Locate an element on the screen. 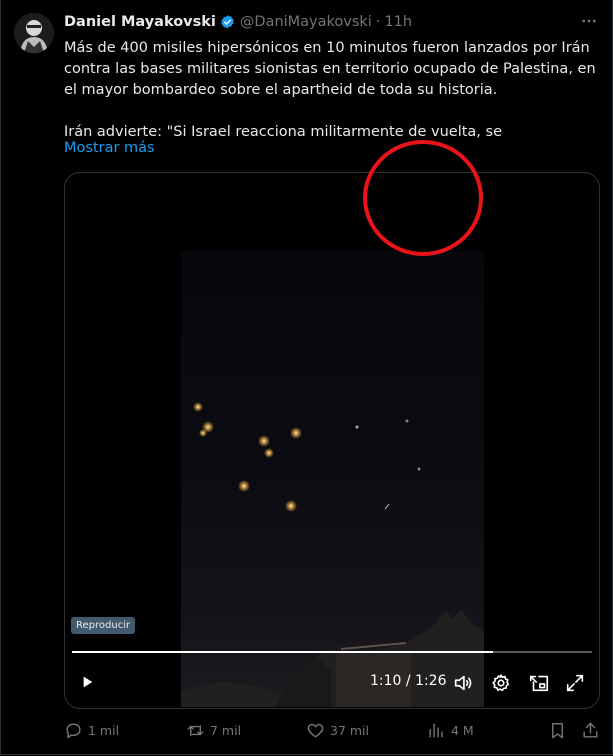 Image resolution: width=613 pixels, height=756 pixels. tweet-time: 11h is located at coordinates (398, 22).